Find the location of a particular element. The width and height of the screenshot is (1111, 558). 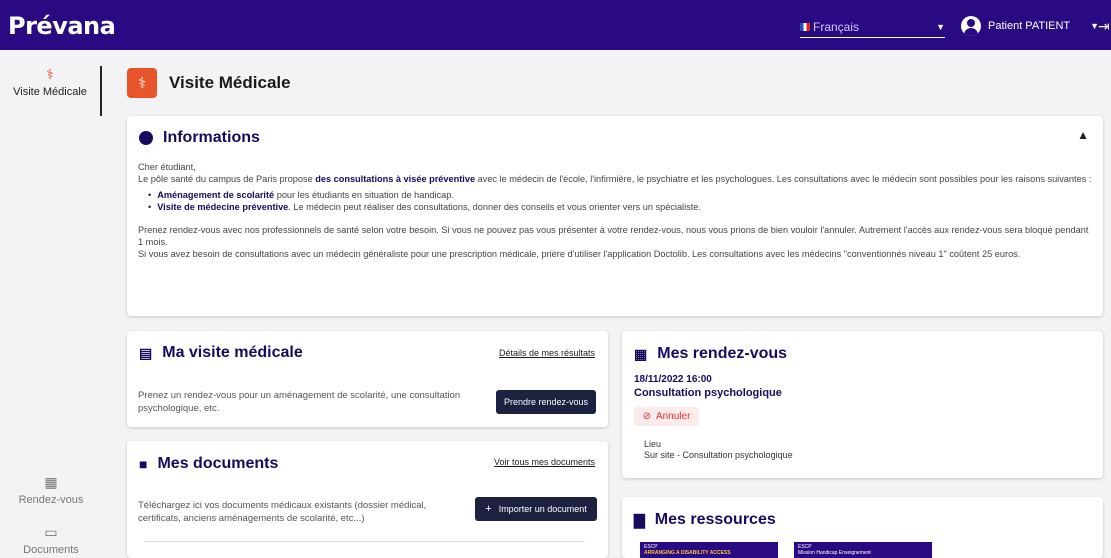

sidebar-item-rendez-vous: ▦ Rendez-vous is located at coordinates (51, 490).